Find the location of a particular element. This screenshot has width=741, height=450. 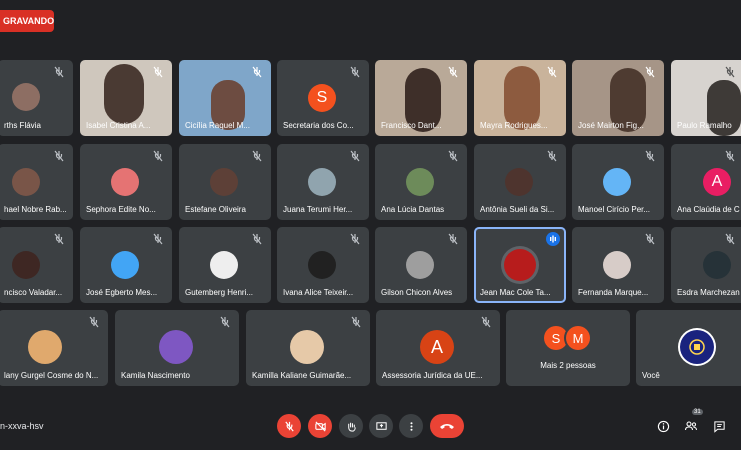

participant-tile: Paulo Ramalho is located at coordinates (706, 98).